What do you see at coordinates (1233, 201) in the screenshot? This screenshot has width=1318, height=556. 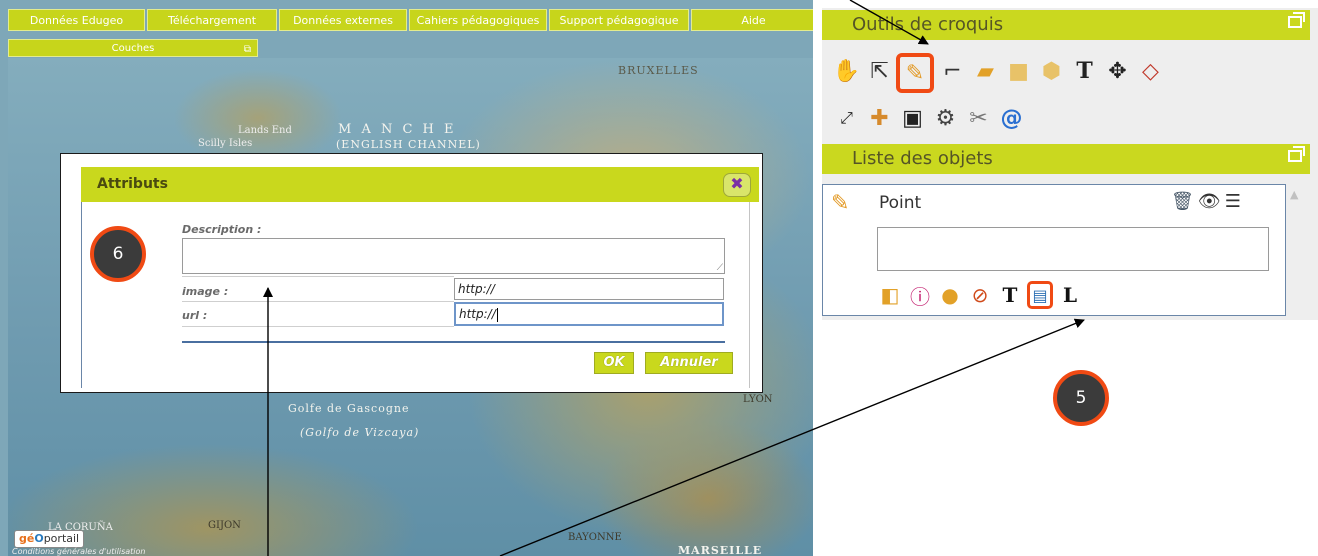 I see `order-icon: ☰` at bounding box center [1233, 201].